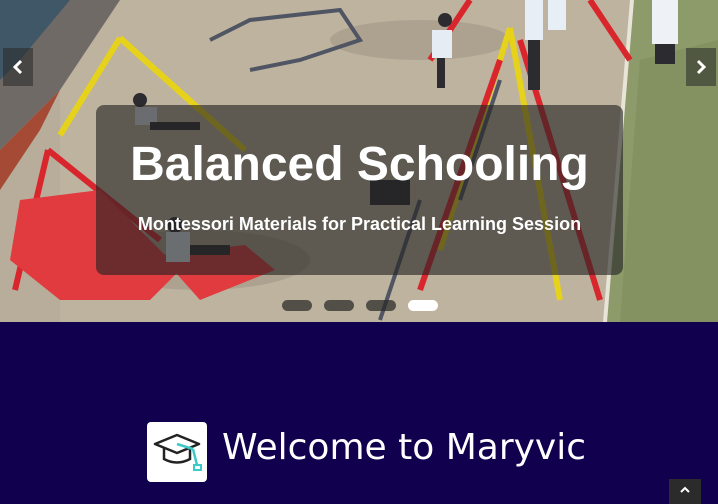 This screenshot has height=504, width=718. I want to click on back-to-top-button, so click(685, 491).